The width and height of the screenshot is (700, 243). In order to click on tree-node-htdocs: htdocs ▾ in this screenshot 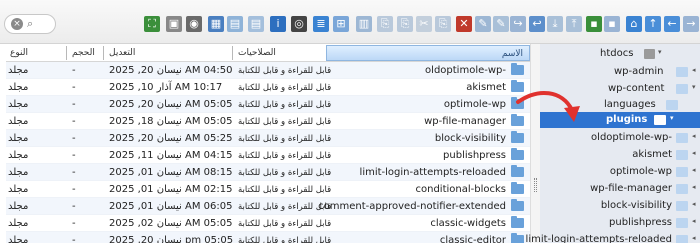, I will do `click(649, 54)`.